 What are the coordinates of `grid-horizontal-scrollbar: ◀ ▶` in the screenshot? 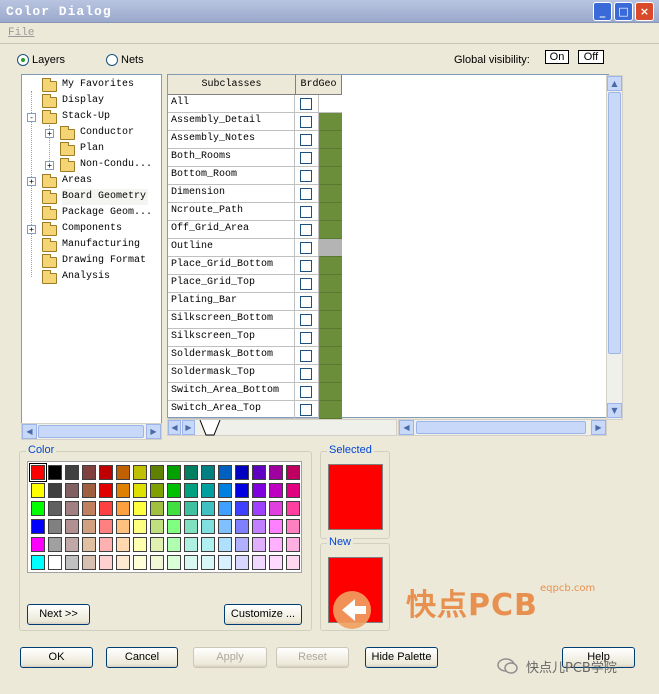 It's located at (502, 427).